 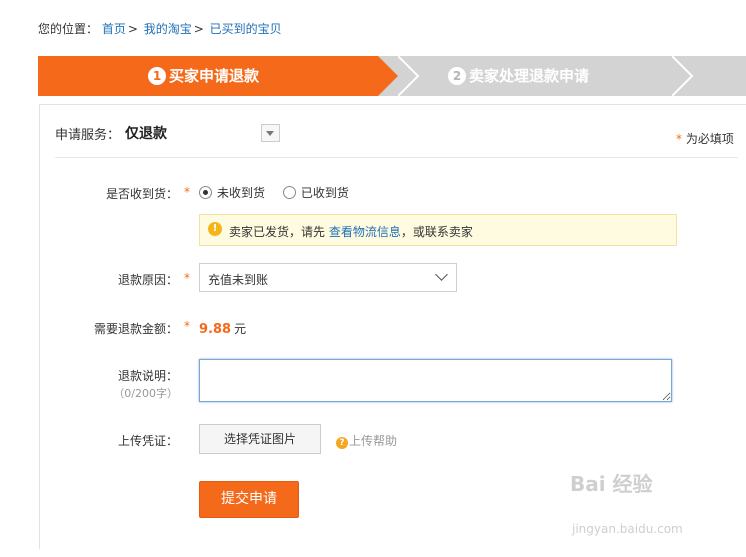 I want to click on notice-text: 卖家已发货，请先 查看物流信息，或联系卖家, so click(x=351, y=231).